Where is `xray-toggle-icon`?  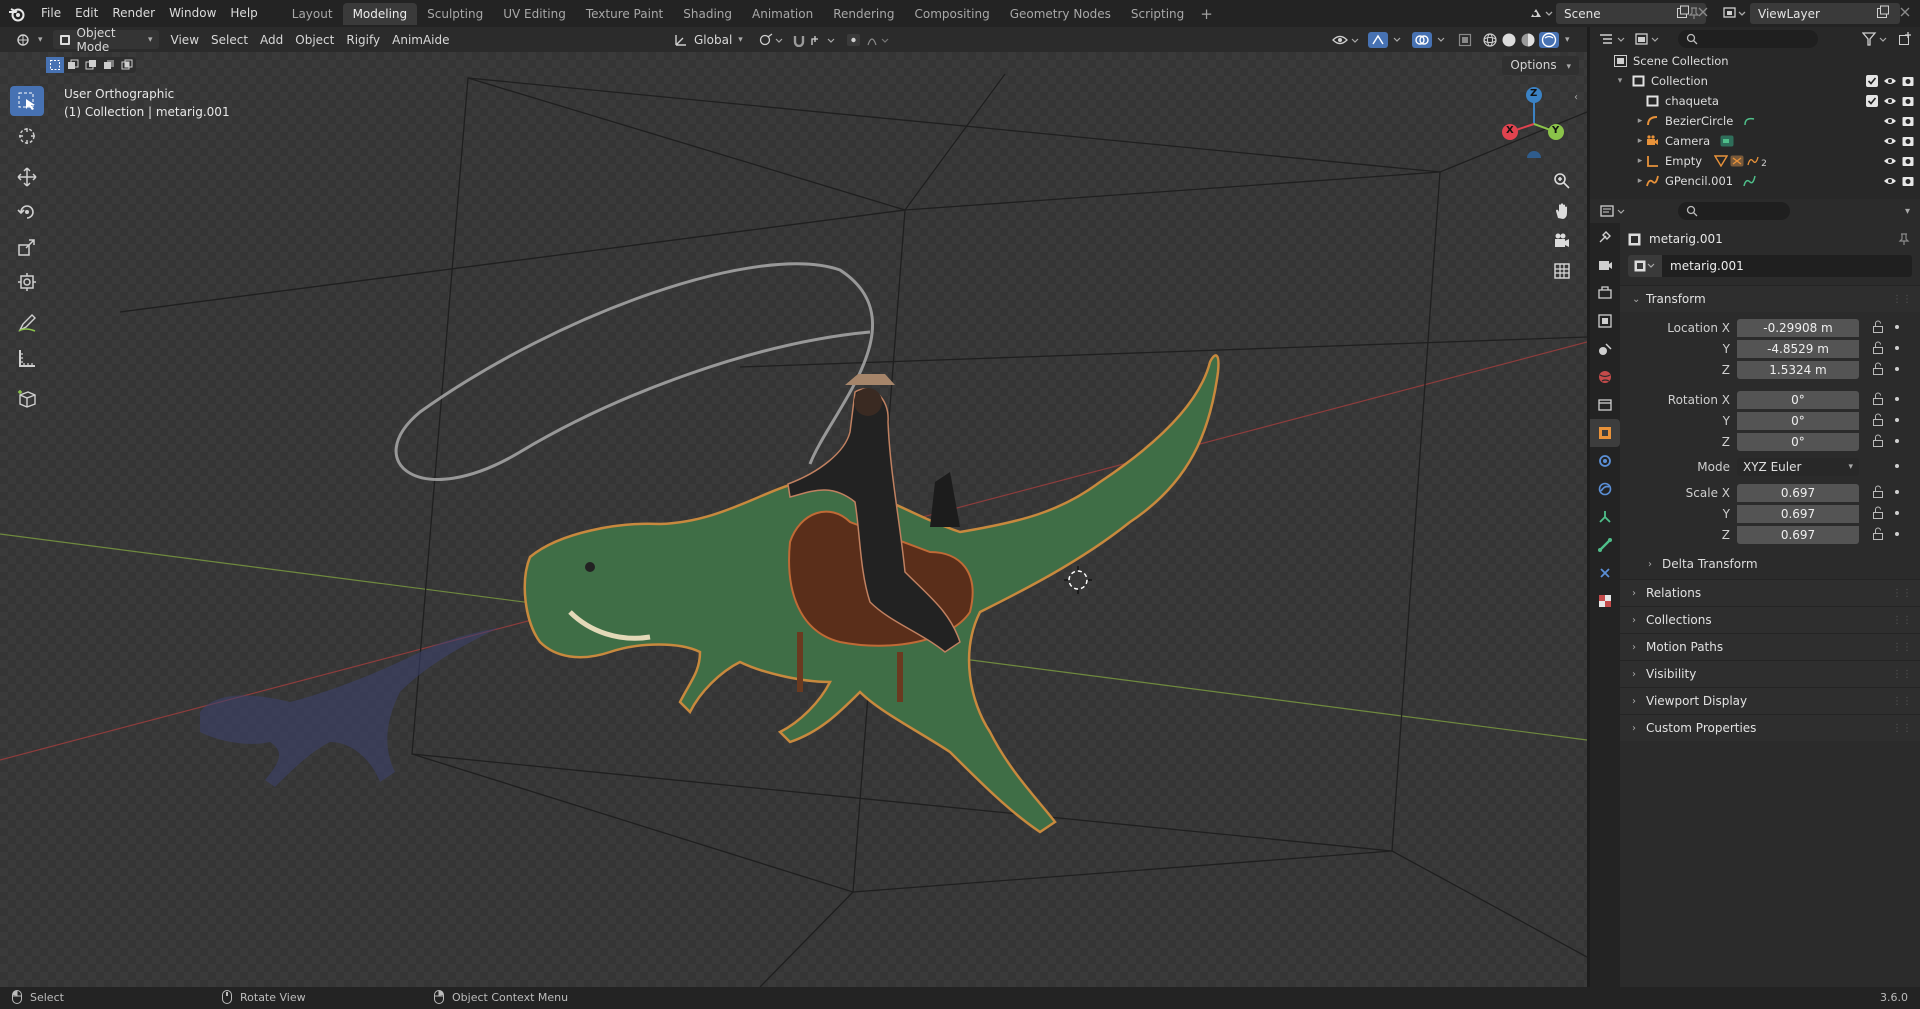 xray-toggle-icon is located at coordinates (1465, 39).